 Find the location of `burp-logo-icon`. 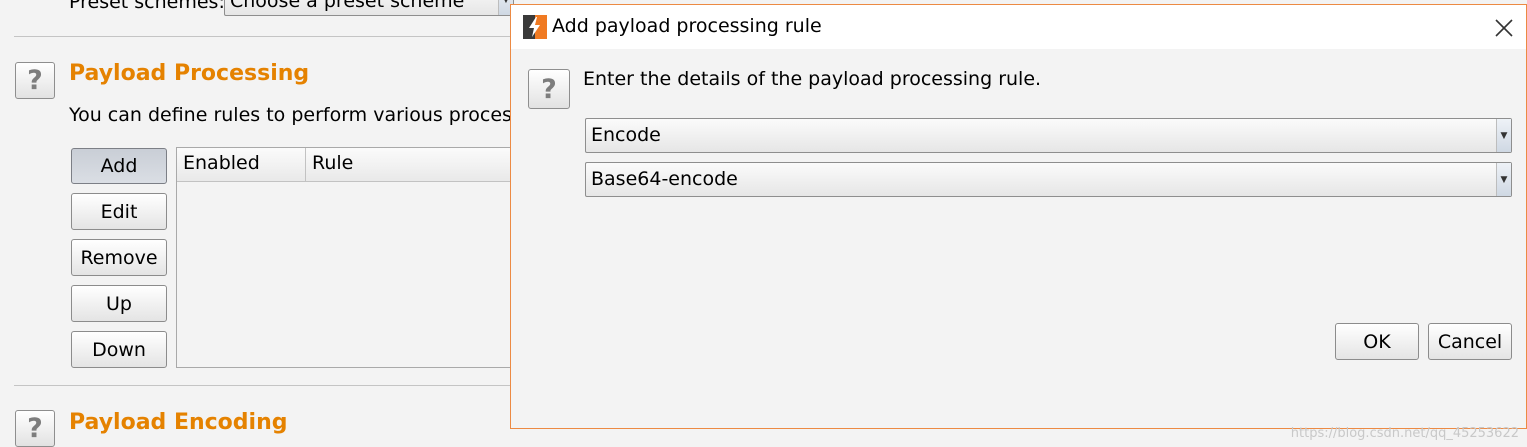

burp-logo-icon is located at coordinates (535, 27).